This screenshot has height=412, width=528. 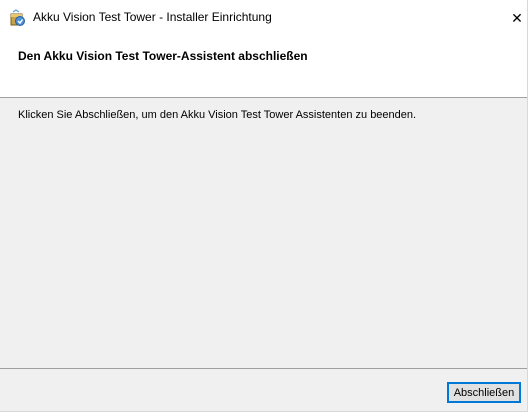 What do you see at coordinates (263, 390) in the screenshot?
I see `wizard-footer: Abschließen` at bounding box center [263, 390].